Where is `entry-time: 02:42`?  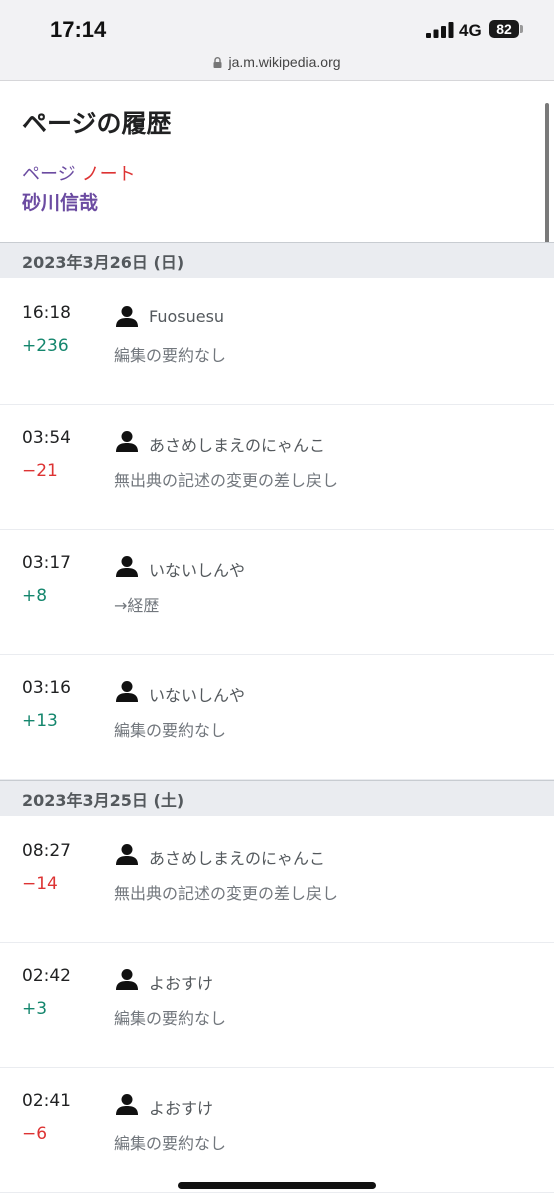
entry-time: 02:42 is located at coordinates (46, 976).